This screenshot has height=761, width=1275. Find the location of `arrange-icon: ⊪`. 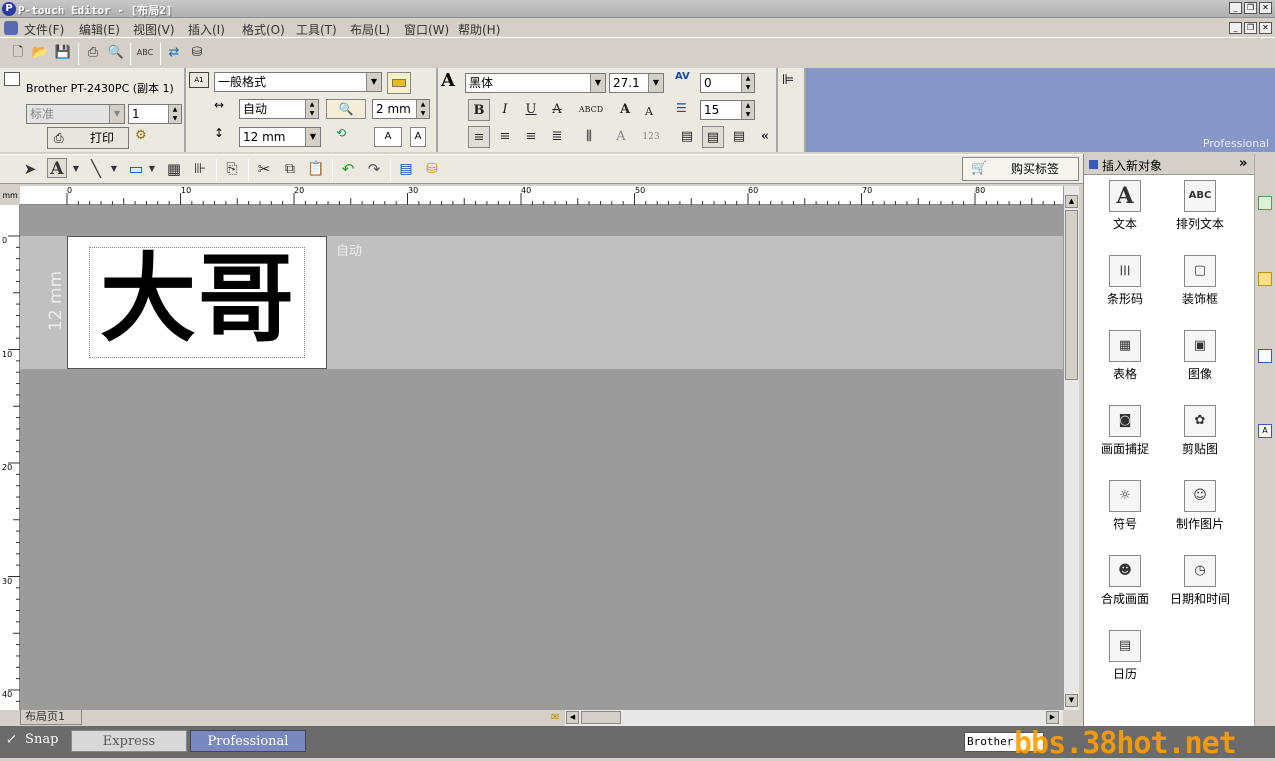

arrange-icon: ⊪ is located at coordinates (200, 169).